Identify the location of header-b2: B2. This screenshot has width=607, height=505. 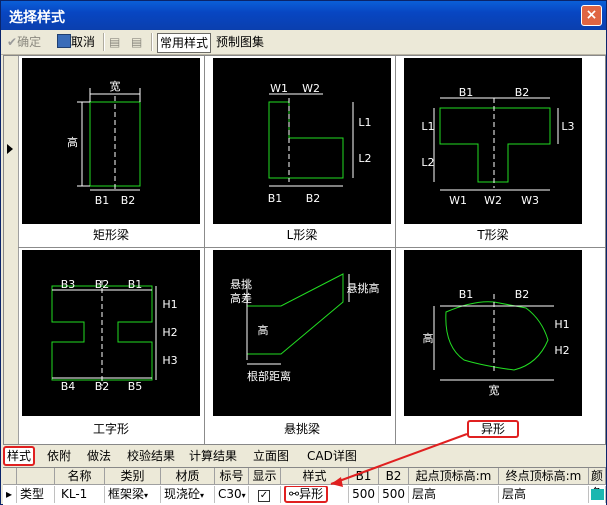
(394, 476).